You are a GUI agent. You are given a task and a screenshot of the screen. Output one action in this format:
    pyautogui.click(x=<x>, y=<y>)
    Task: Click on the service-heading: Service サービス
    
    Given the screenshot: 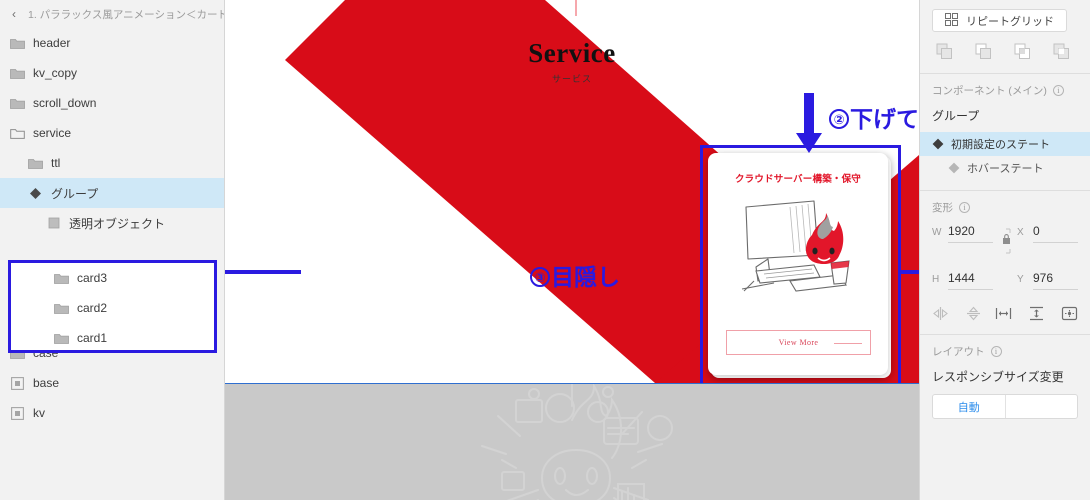 What is the action you would take?
    pyautogui.click(x=572, y=62)
    